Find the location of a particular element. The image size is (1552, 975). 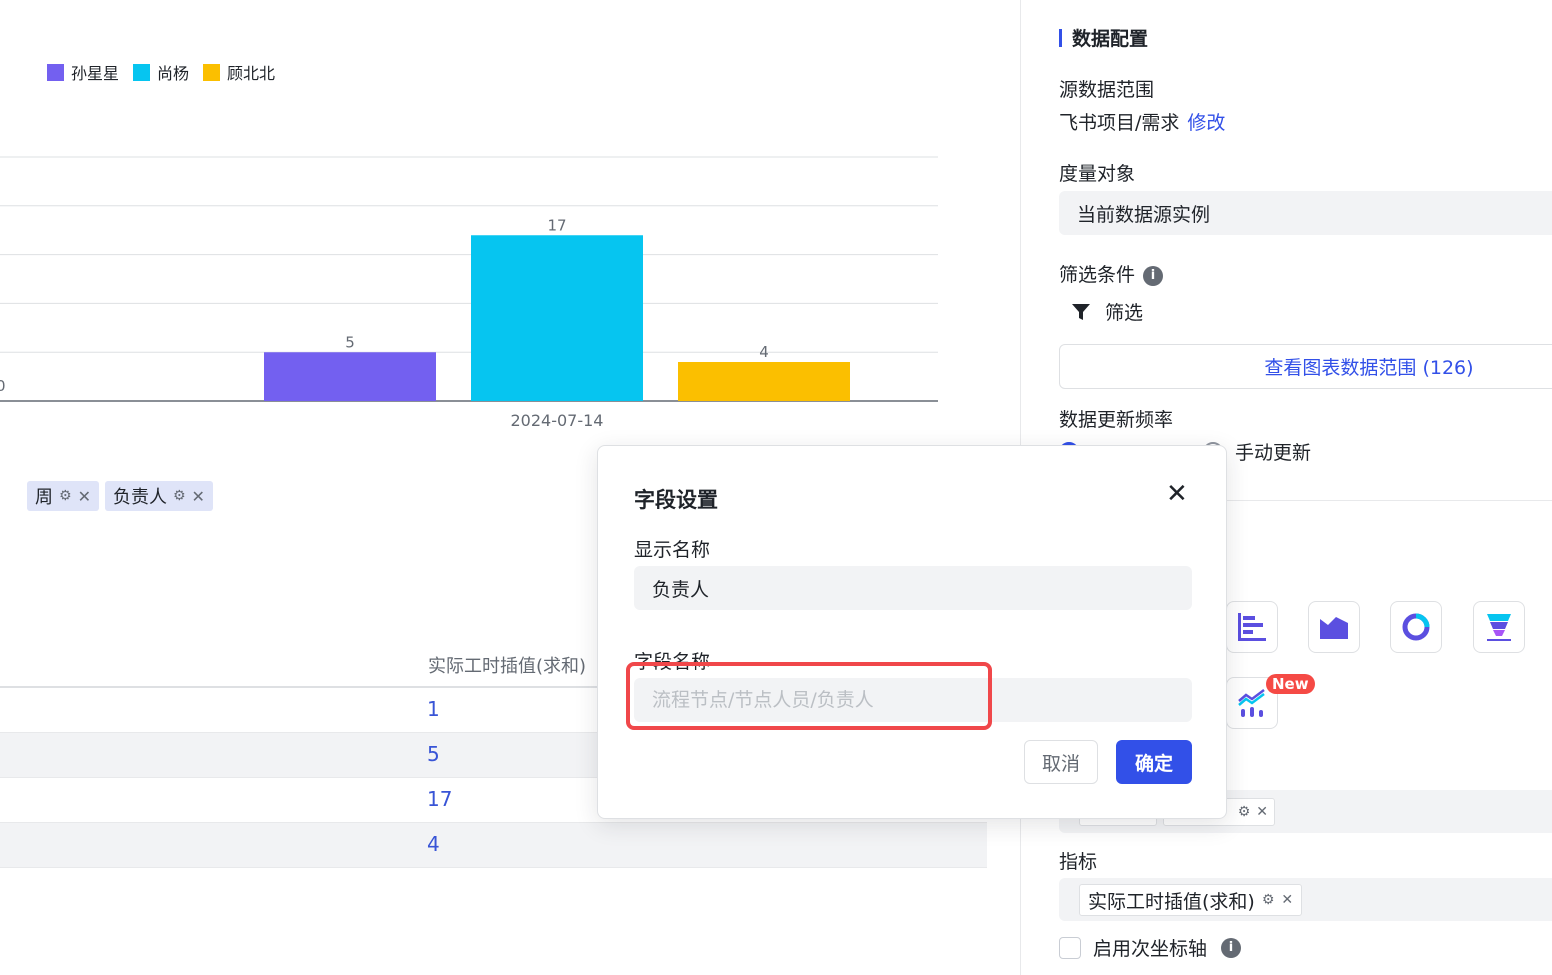

confirm-button: 确定 is located at coordinates (1154, 762).